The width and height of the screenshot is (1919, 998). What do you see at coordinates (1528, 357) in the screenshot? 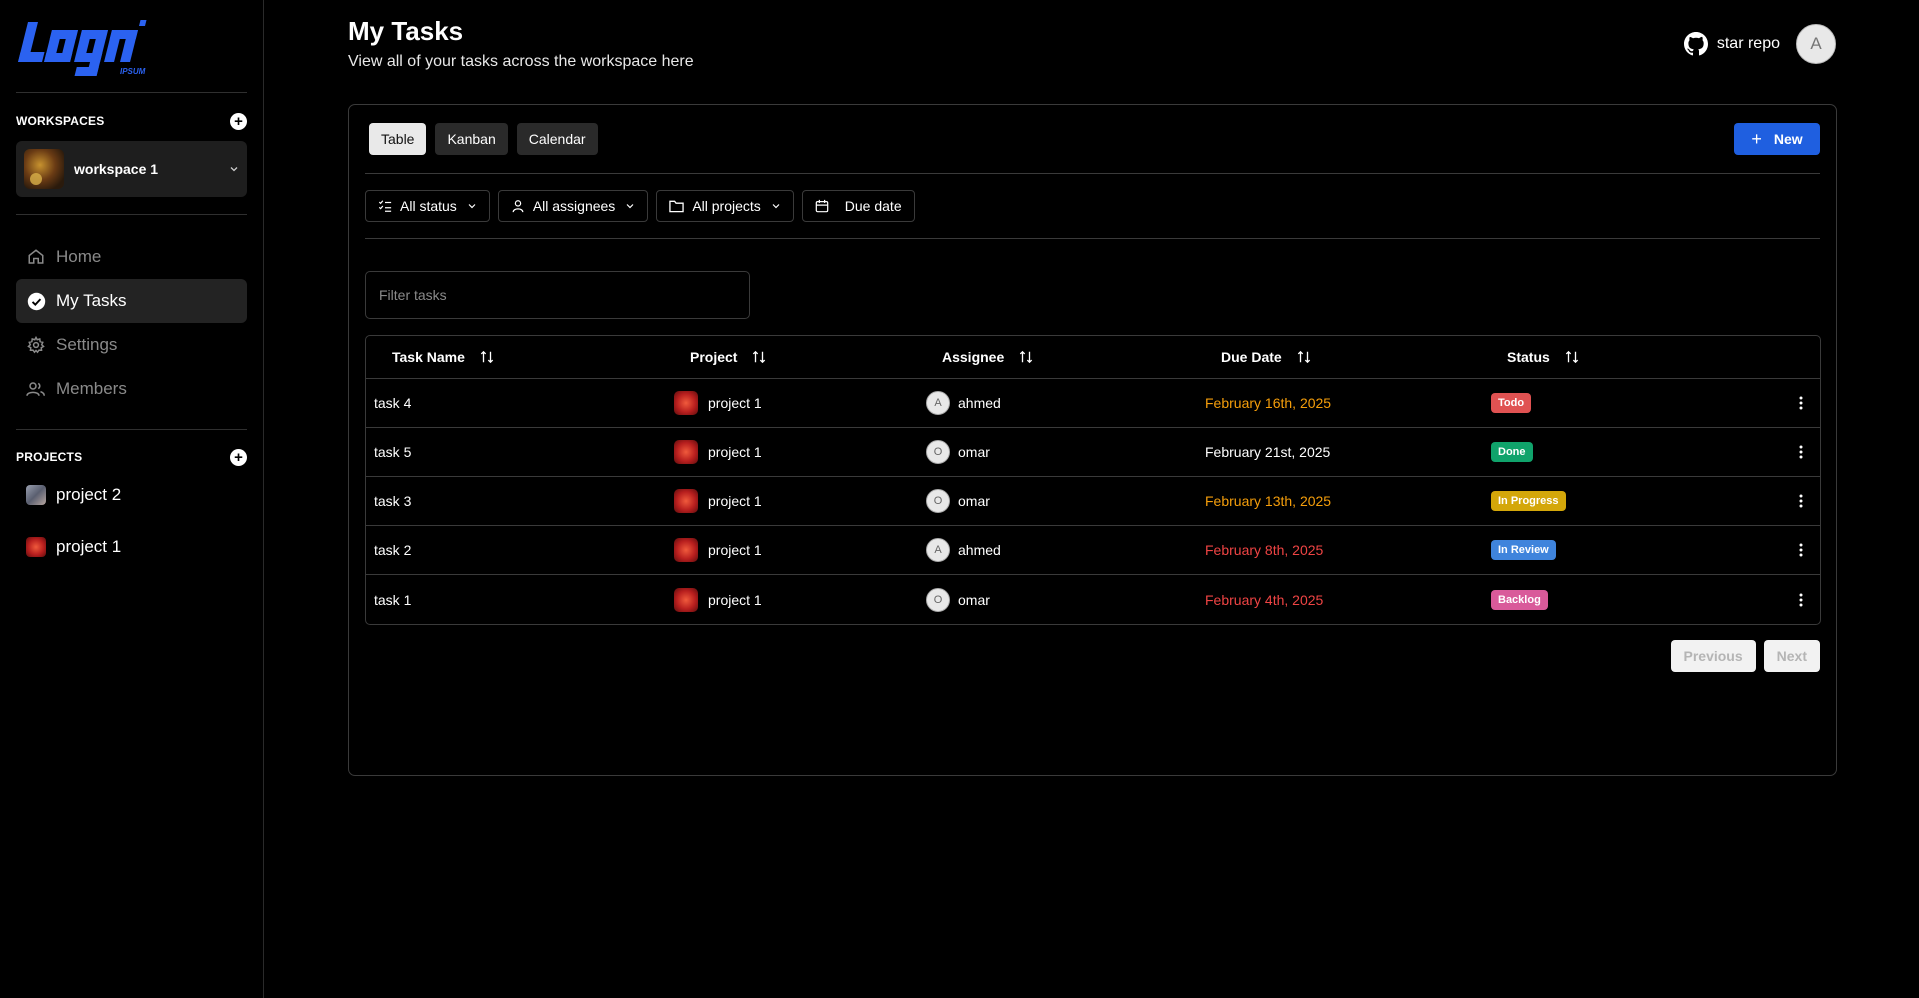
I see `column-label: Status` at bounding box center [1528, 357].